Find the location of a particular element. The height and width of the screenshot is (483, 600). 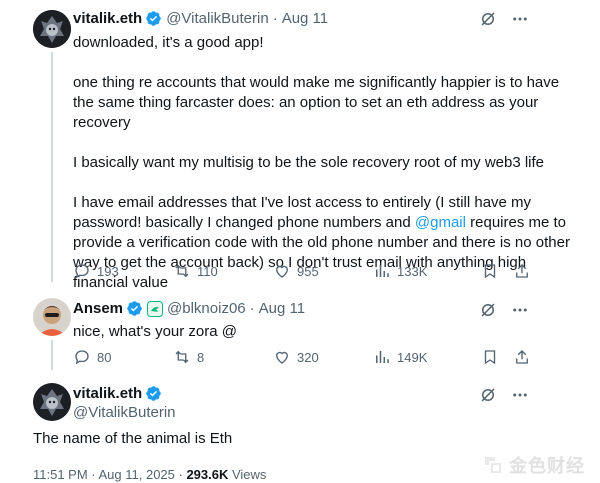

repost-button: 110 is located at coordinates (223, 271).